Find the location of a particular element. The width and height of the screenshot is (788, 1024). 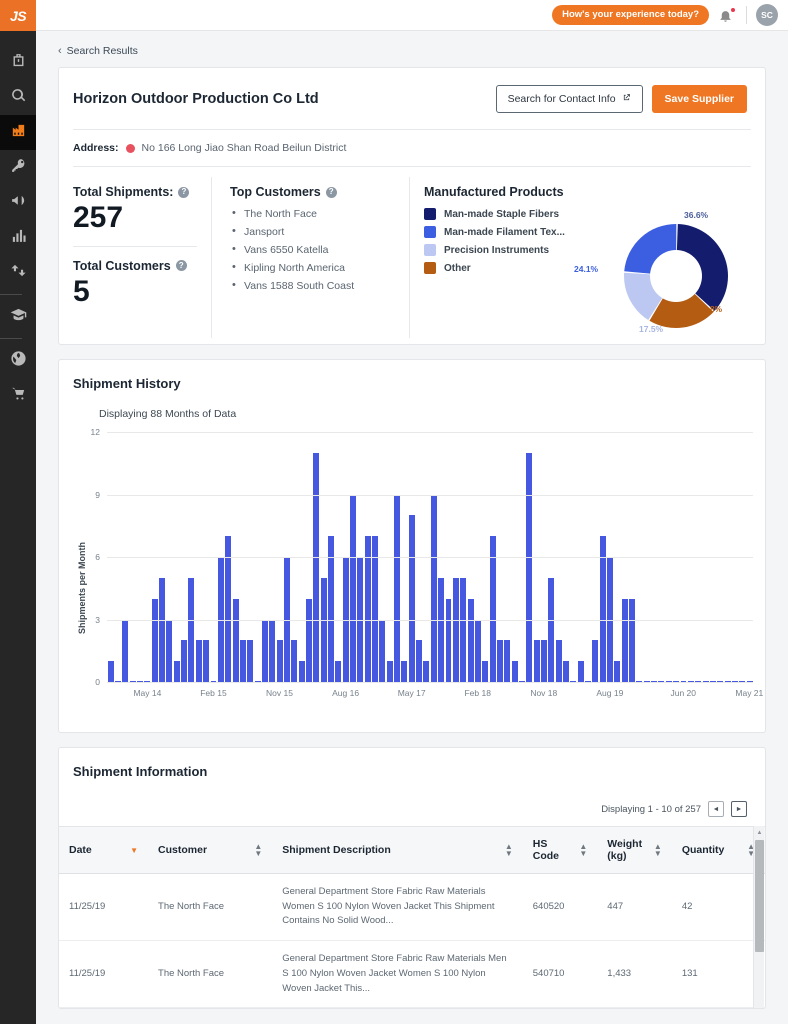

sidebar-item-learning is located at coordinates (18, 316).